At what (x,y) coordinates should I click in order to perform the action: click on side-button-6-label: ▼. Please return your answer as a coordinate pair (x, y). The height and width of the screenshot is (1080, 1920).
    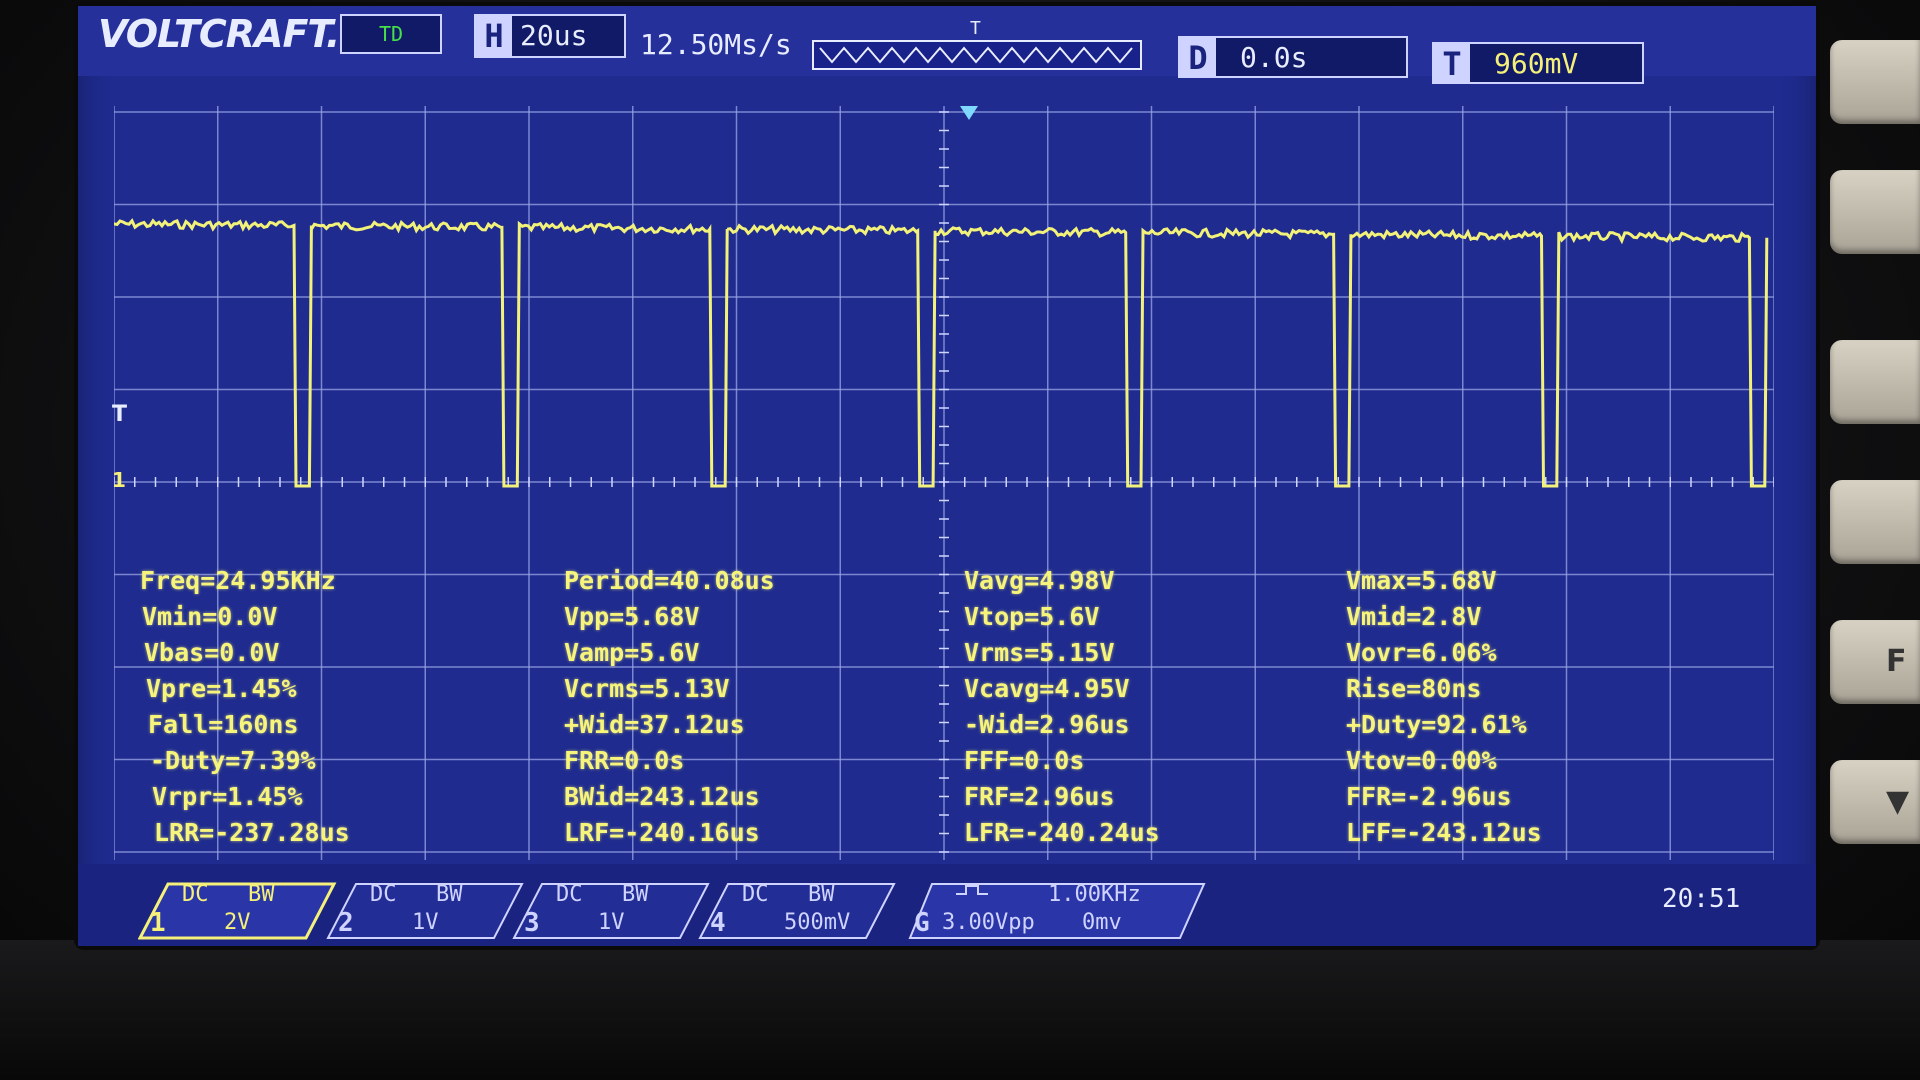
    Looking at the image, I should click on (1898, 801).